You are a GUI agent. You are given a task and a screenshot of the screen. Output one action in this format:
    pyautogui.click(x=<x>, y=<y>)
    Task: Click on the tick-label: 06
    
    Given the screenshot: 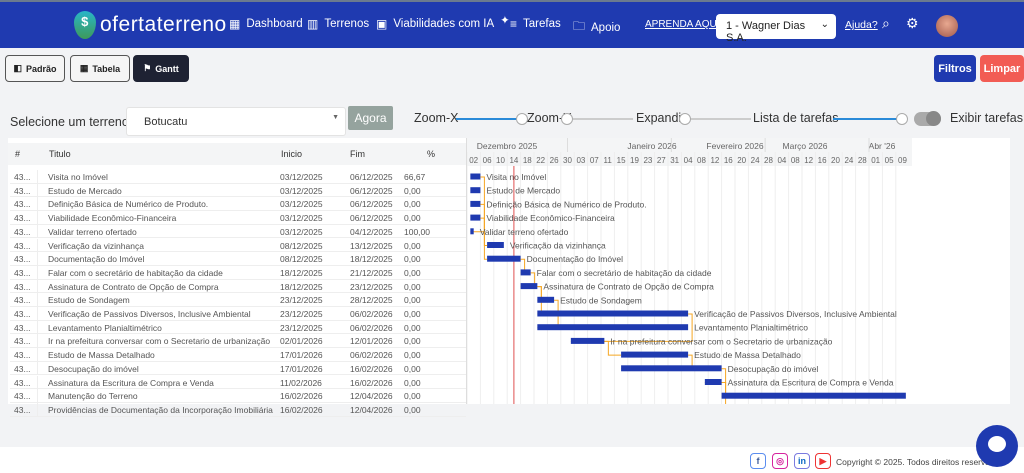 What is the action you would take?
    pyautogui.click(x=487, y=160)
    